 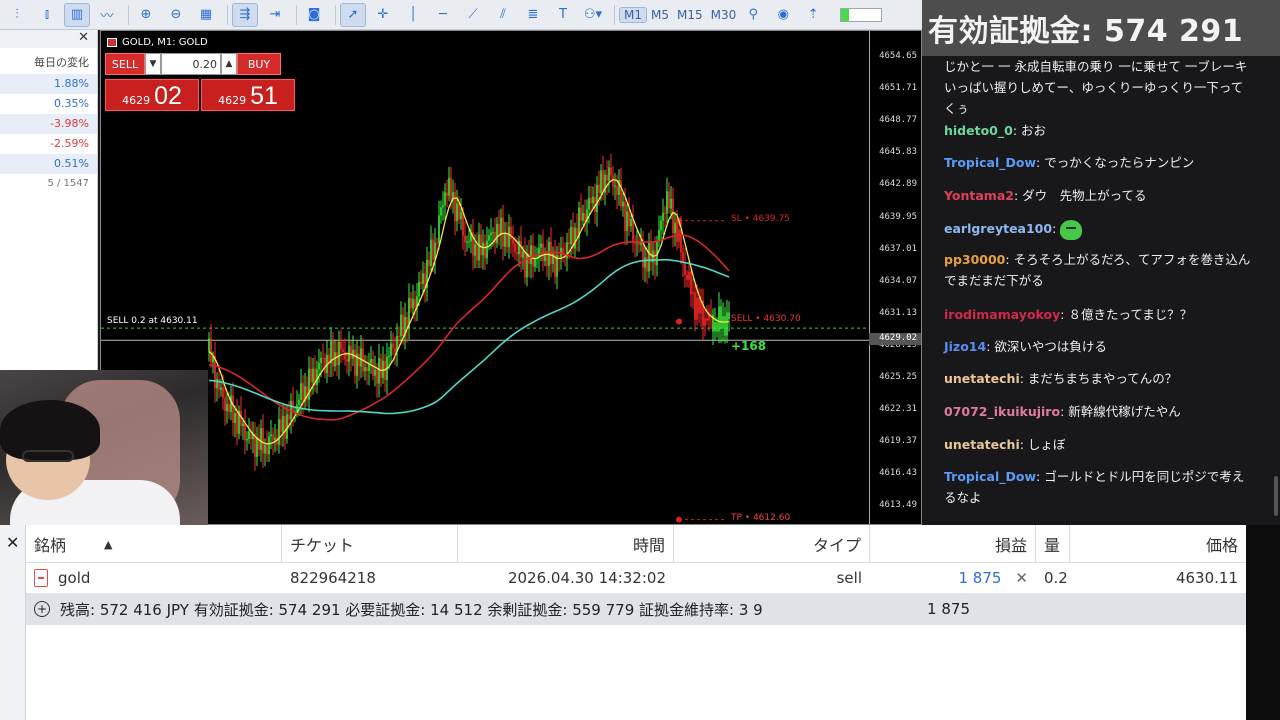 What do you see at coordinates (473, 15) in the screenshot?
I see `trendline-icon: ⟋` at bounding box center [473, 15].